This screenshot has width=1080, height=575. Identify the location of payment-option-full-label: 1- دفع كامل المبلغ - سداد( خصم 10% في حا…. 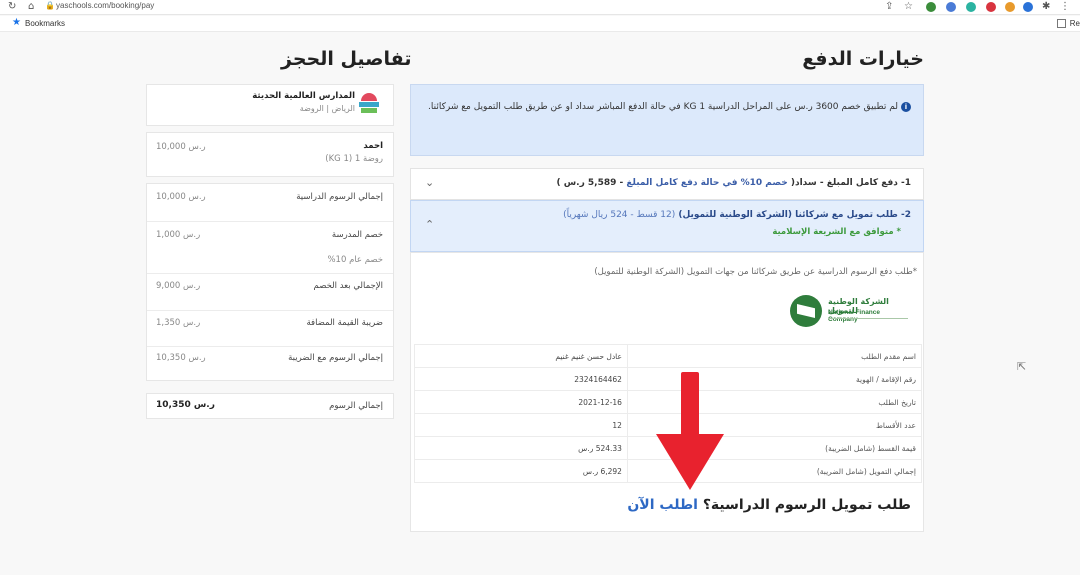
(733, 183).